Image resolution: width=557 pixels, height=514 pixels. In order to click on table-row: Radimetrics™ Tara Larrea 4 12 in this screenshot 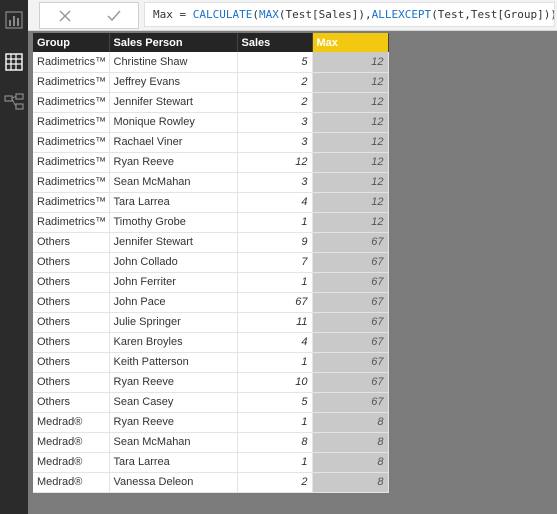, I will do `click(211, 202)`.